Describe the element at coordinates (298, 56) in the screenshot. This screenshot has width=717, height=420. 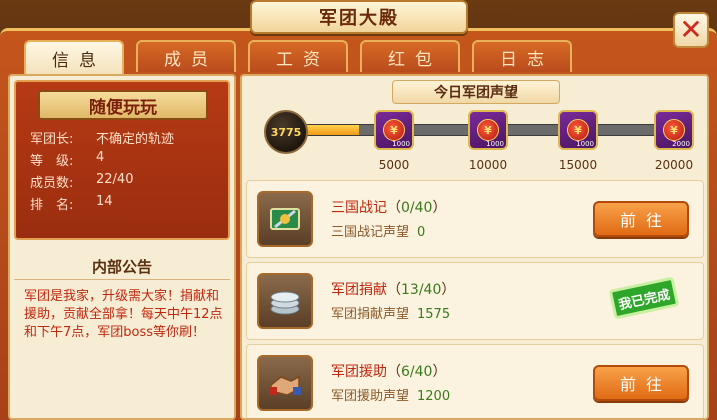
I see `tab-salary: 工资` at that location.